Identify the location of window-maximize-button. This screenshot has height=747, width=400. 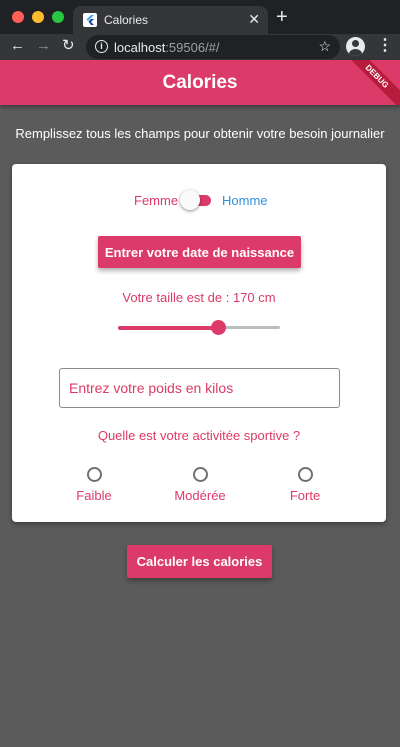
(58, 17).